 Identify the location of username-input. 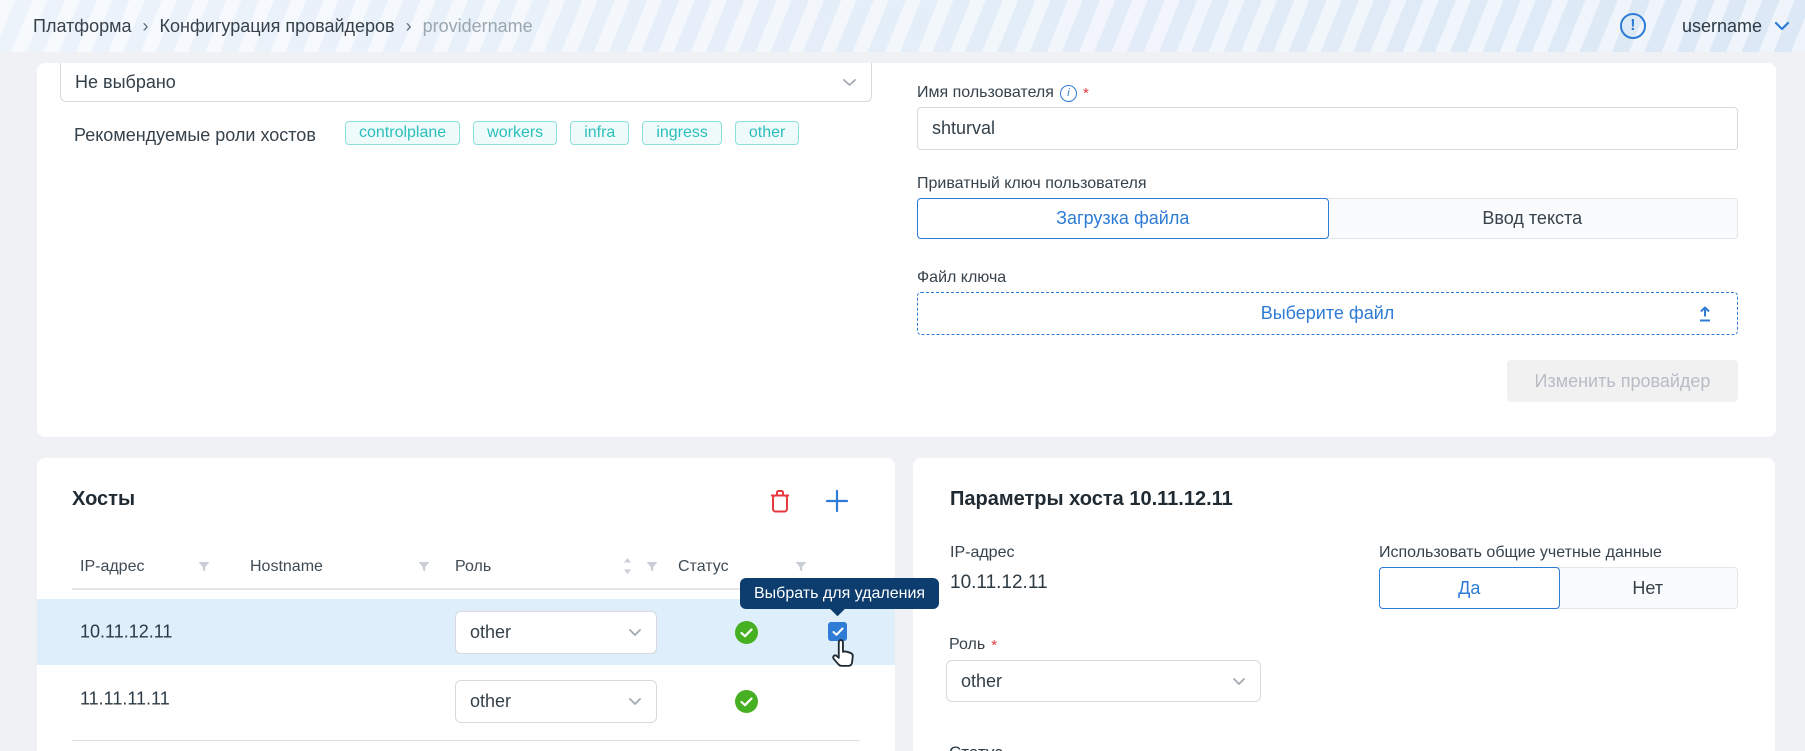
(1327, 128).